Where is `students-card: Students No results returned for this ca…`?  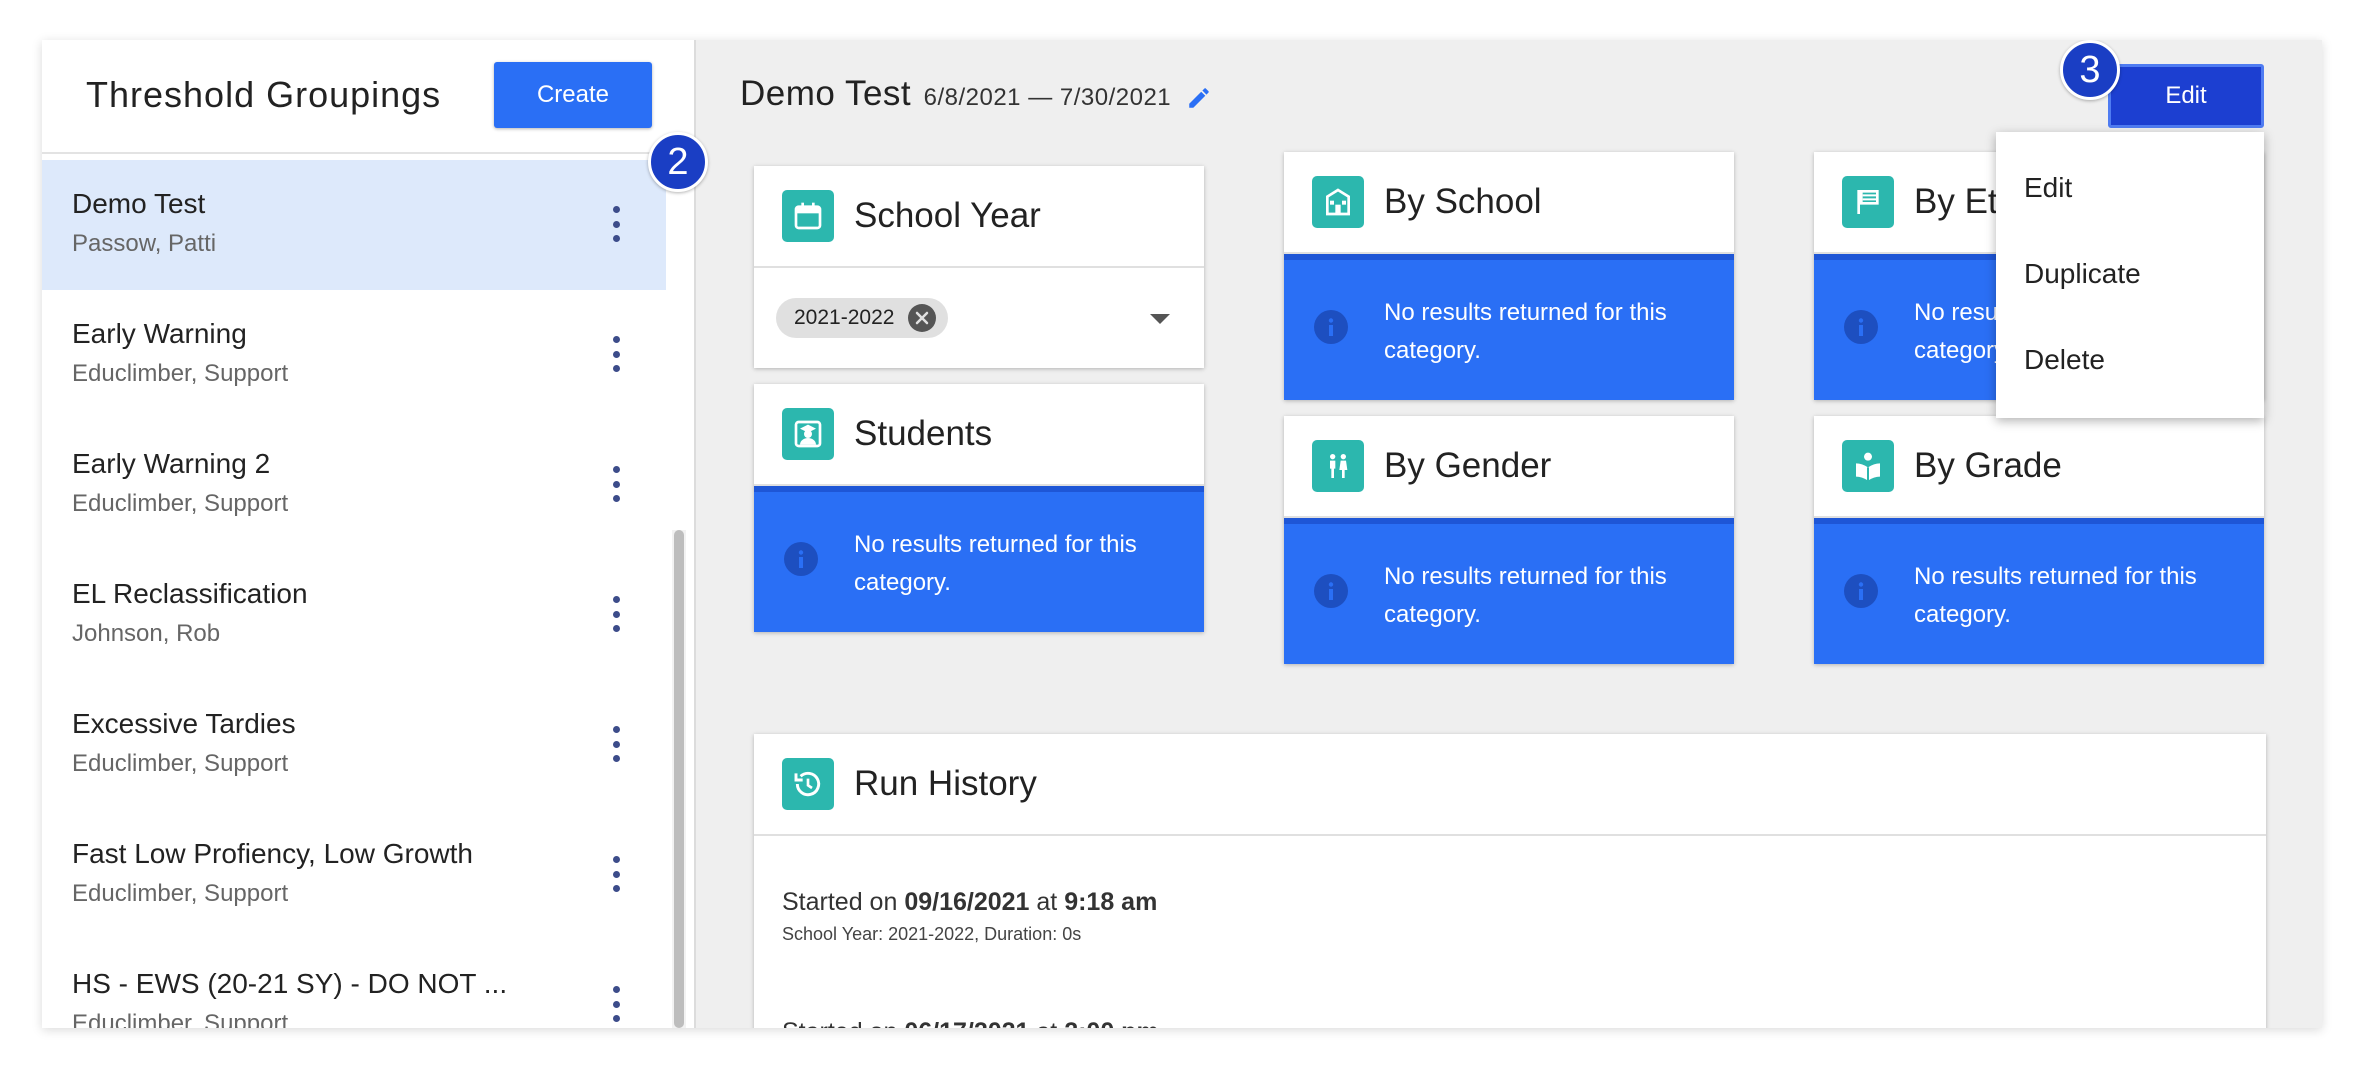
students-card: Students No results returned for this ca… is located at coordinates (979, 508).